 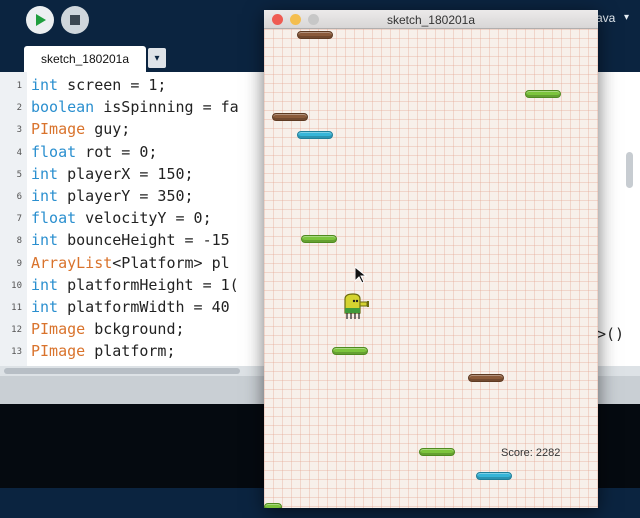 I want to click on score-display: Score: 2282, so click(x=531, y=453).